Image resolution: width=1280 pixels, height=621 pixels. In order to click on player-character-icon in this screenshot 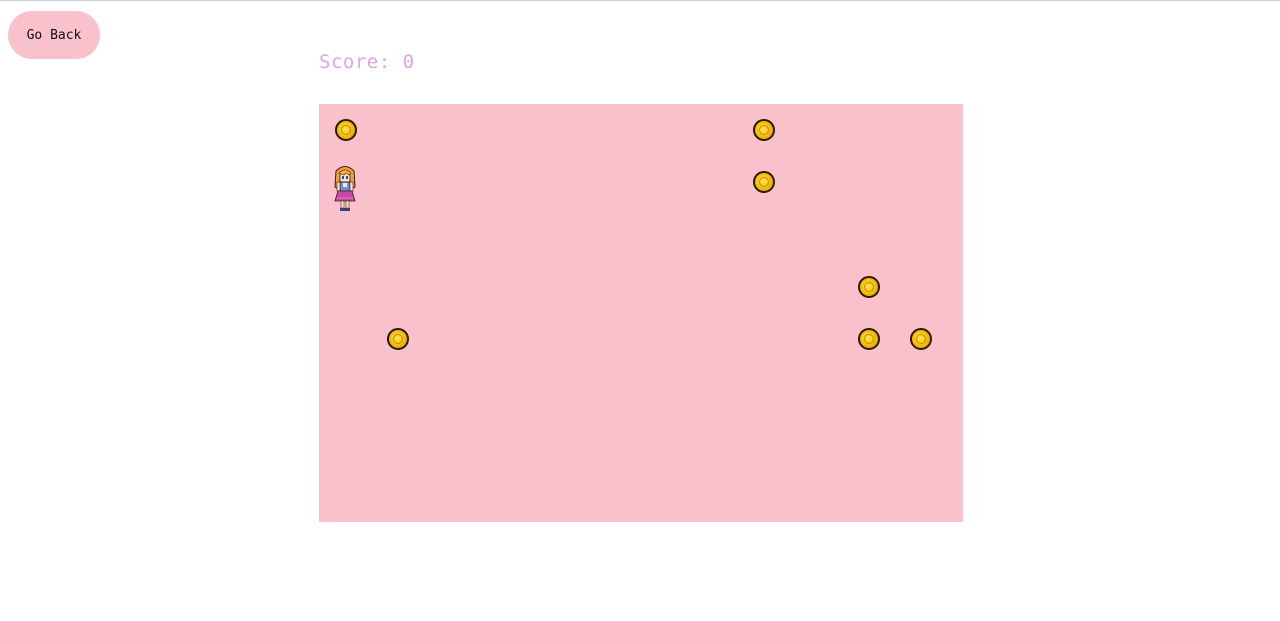, I will do `click(345, 188)`.